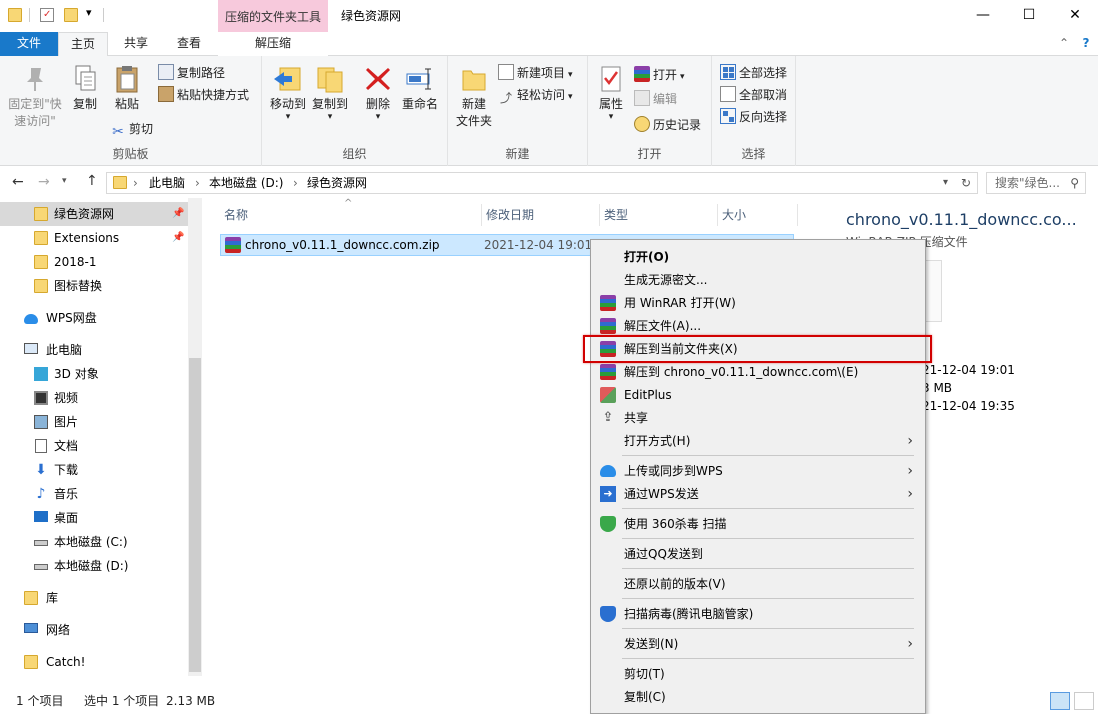  Describe the element at coordinates (166, 72) in the screenshot. I see `copy-path-icon` at that location.